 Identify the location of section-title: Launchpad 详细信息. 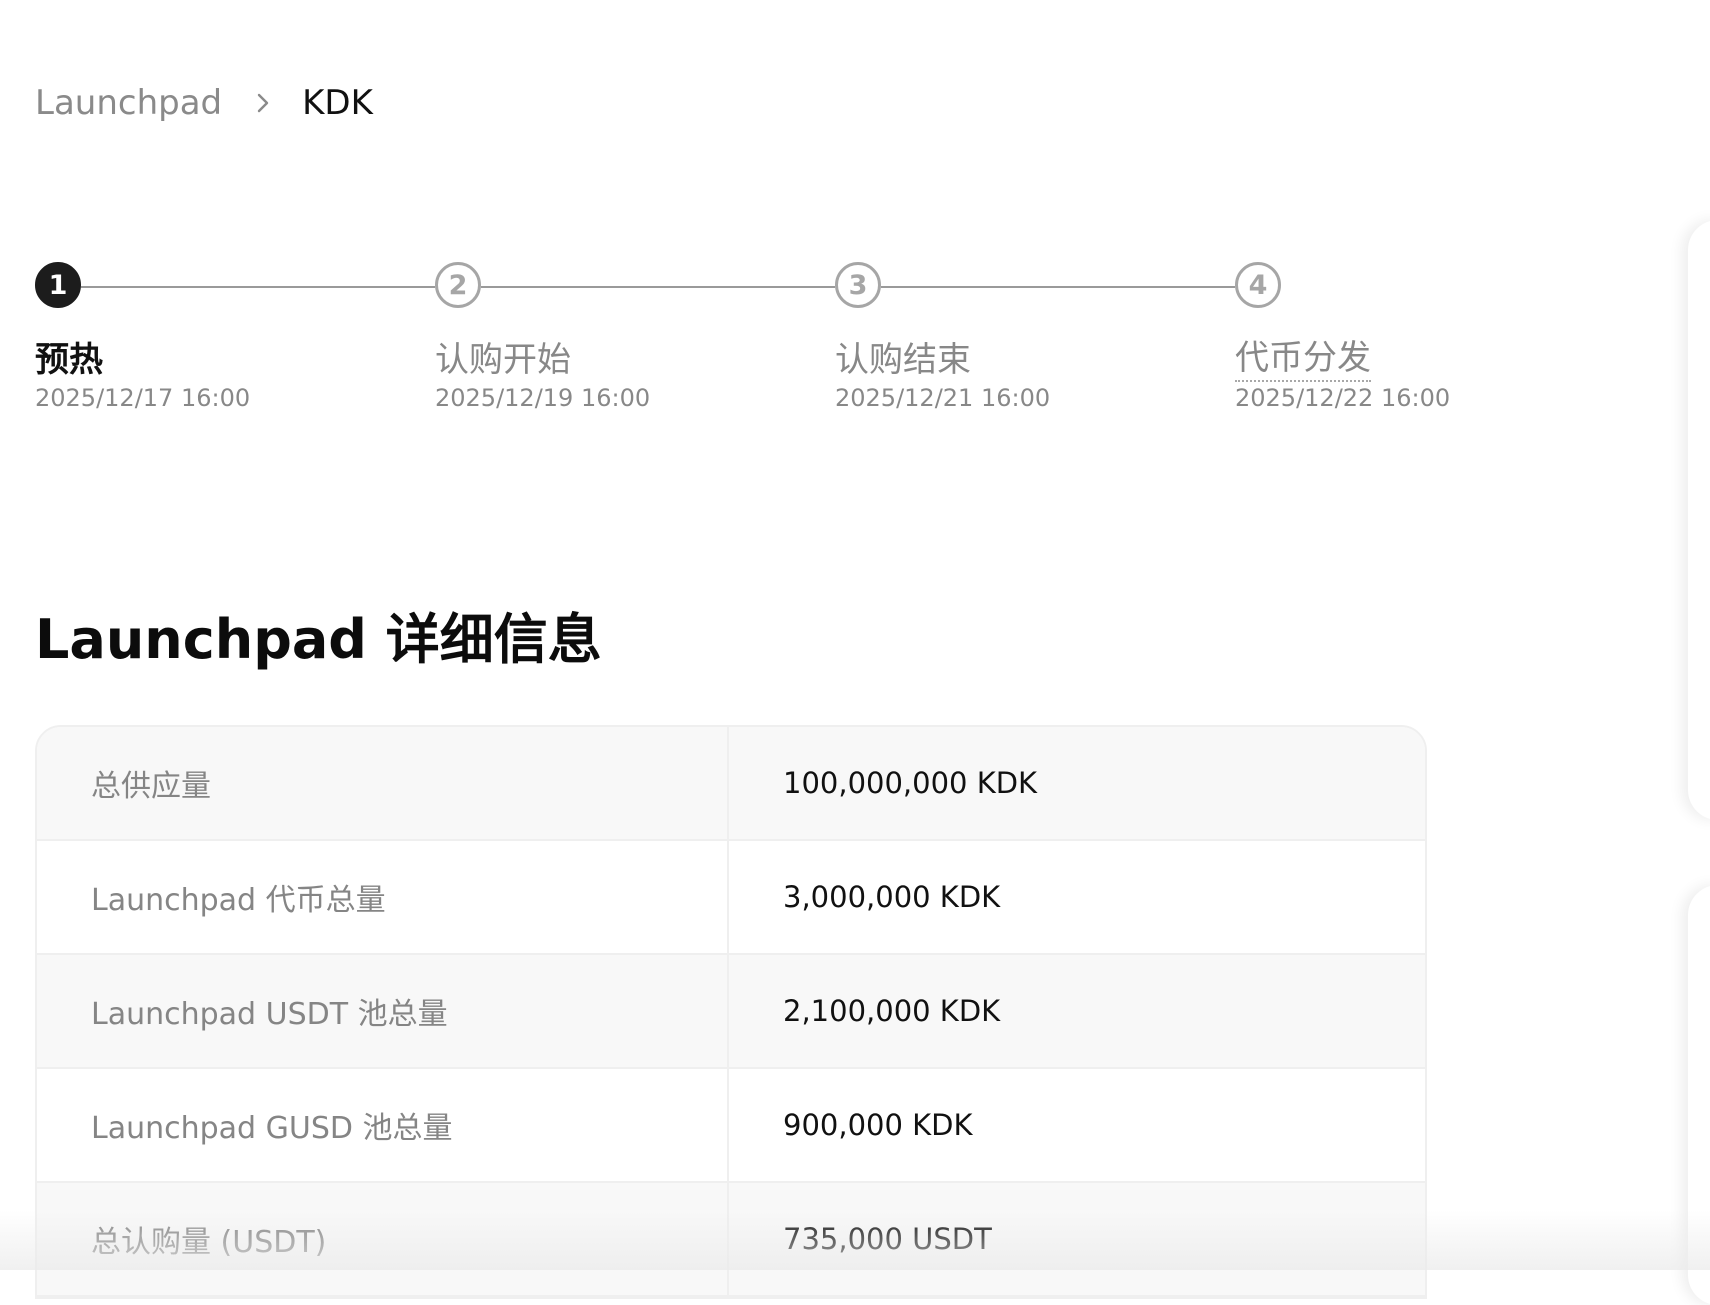
(318, 639).